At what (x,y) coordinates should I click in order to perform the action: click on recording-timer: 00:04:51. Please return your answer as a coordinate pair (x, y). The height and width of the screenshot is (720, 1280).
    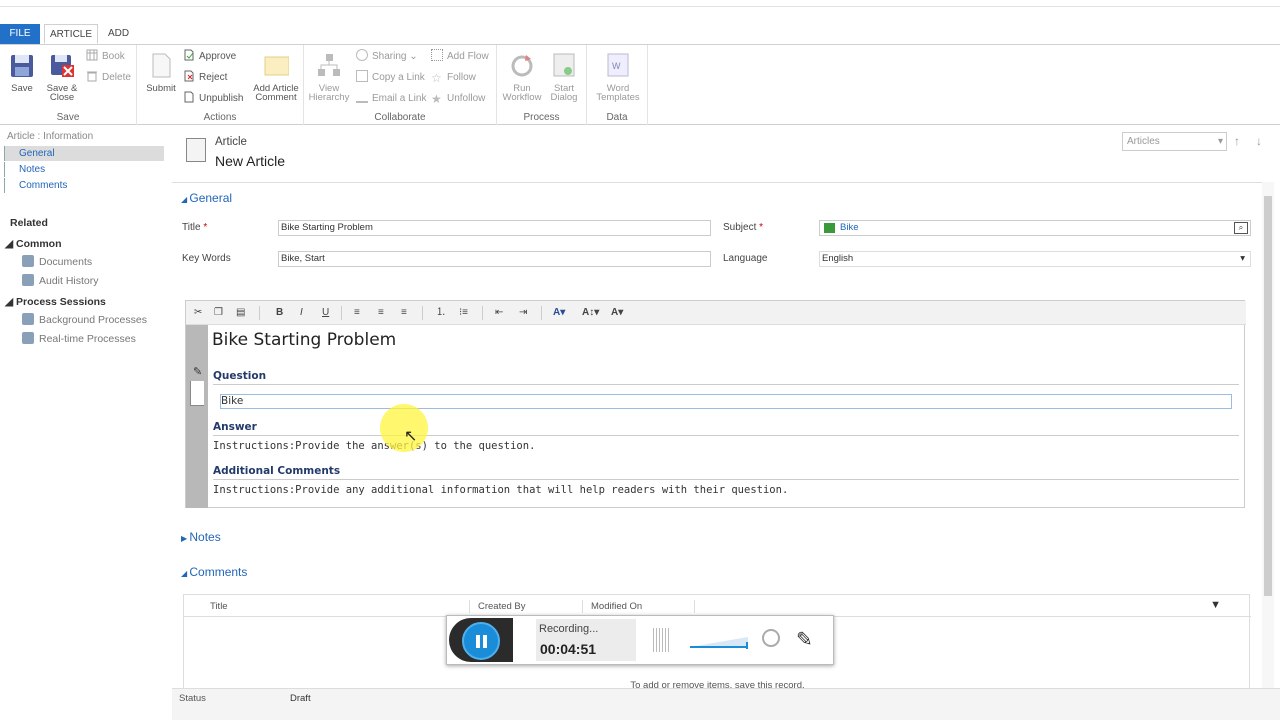
    Looking at the image, I should click on (568, 649).